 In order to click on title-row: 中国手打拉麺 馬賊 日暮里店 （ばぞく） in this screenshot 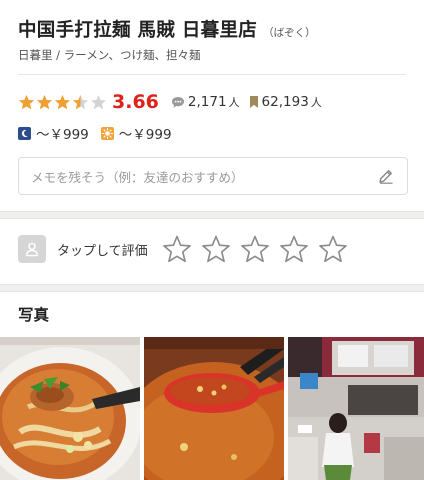, I will do `click(212, 29)`.